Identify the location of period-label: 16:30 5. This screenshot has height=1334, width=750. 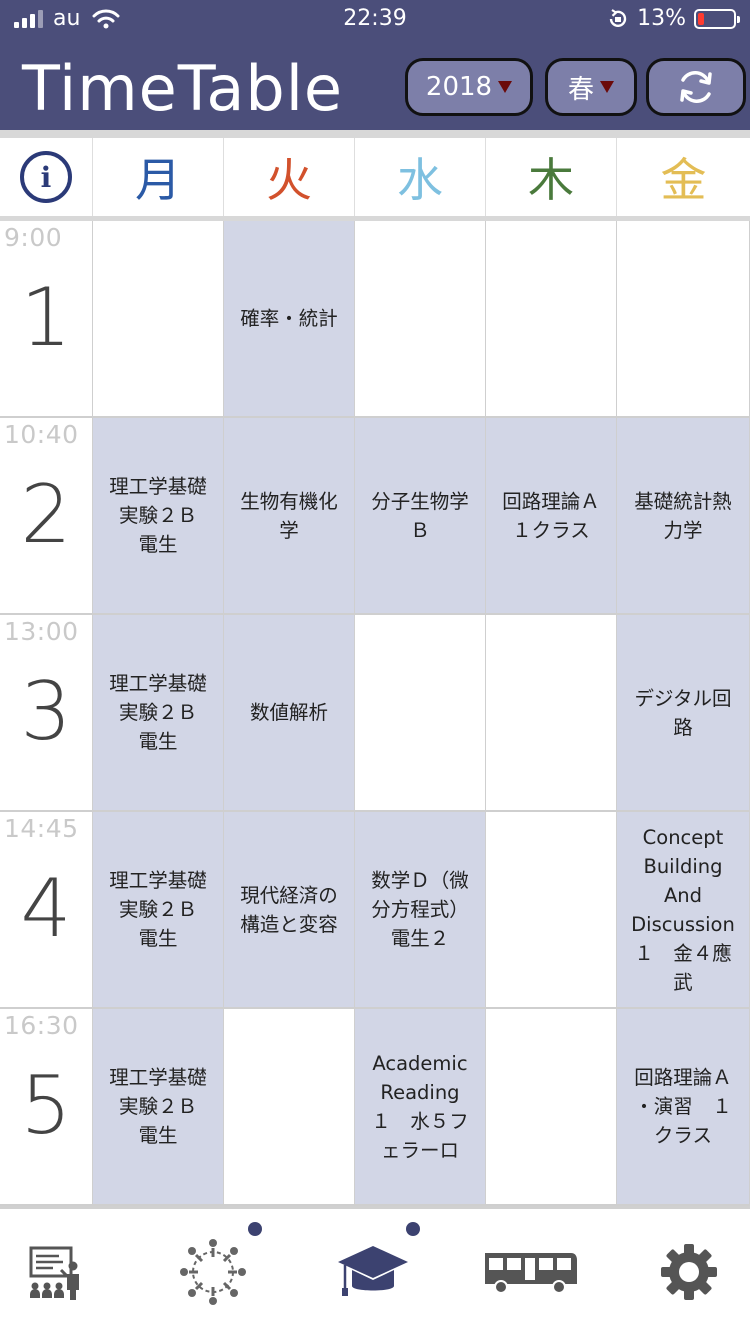
(46, 1107).